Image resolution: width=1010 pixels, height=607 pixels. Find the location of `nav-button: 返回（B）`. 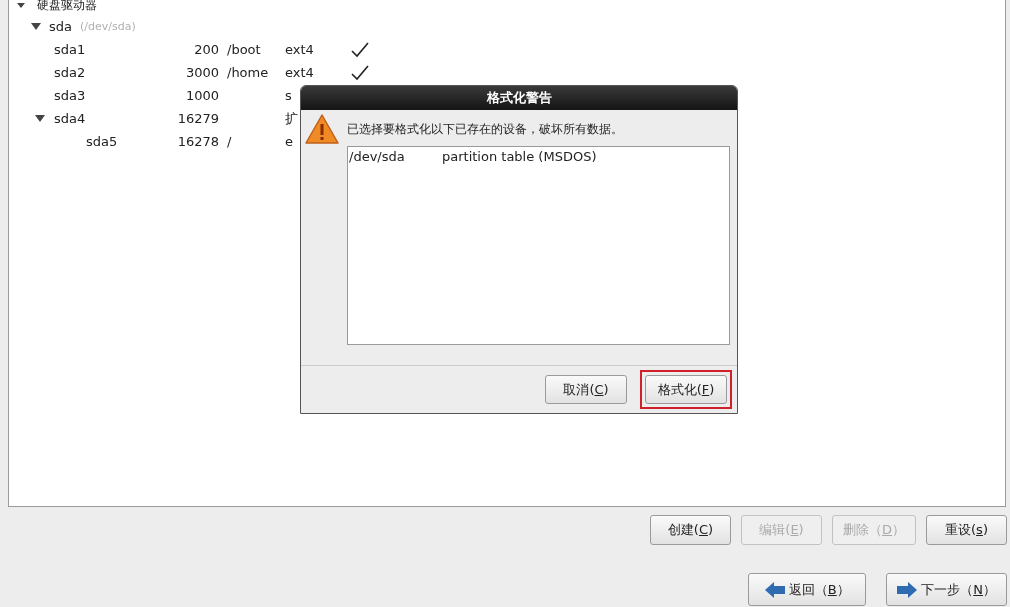

nav-button: 返回（B） is located at coordinates (807, 589).